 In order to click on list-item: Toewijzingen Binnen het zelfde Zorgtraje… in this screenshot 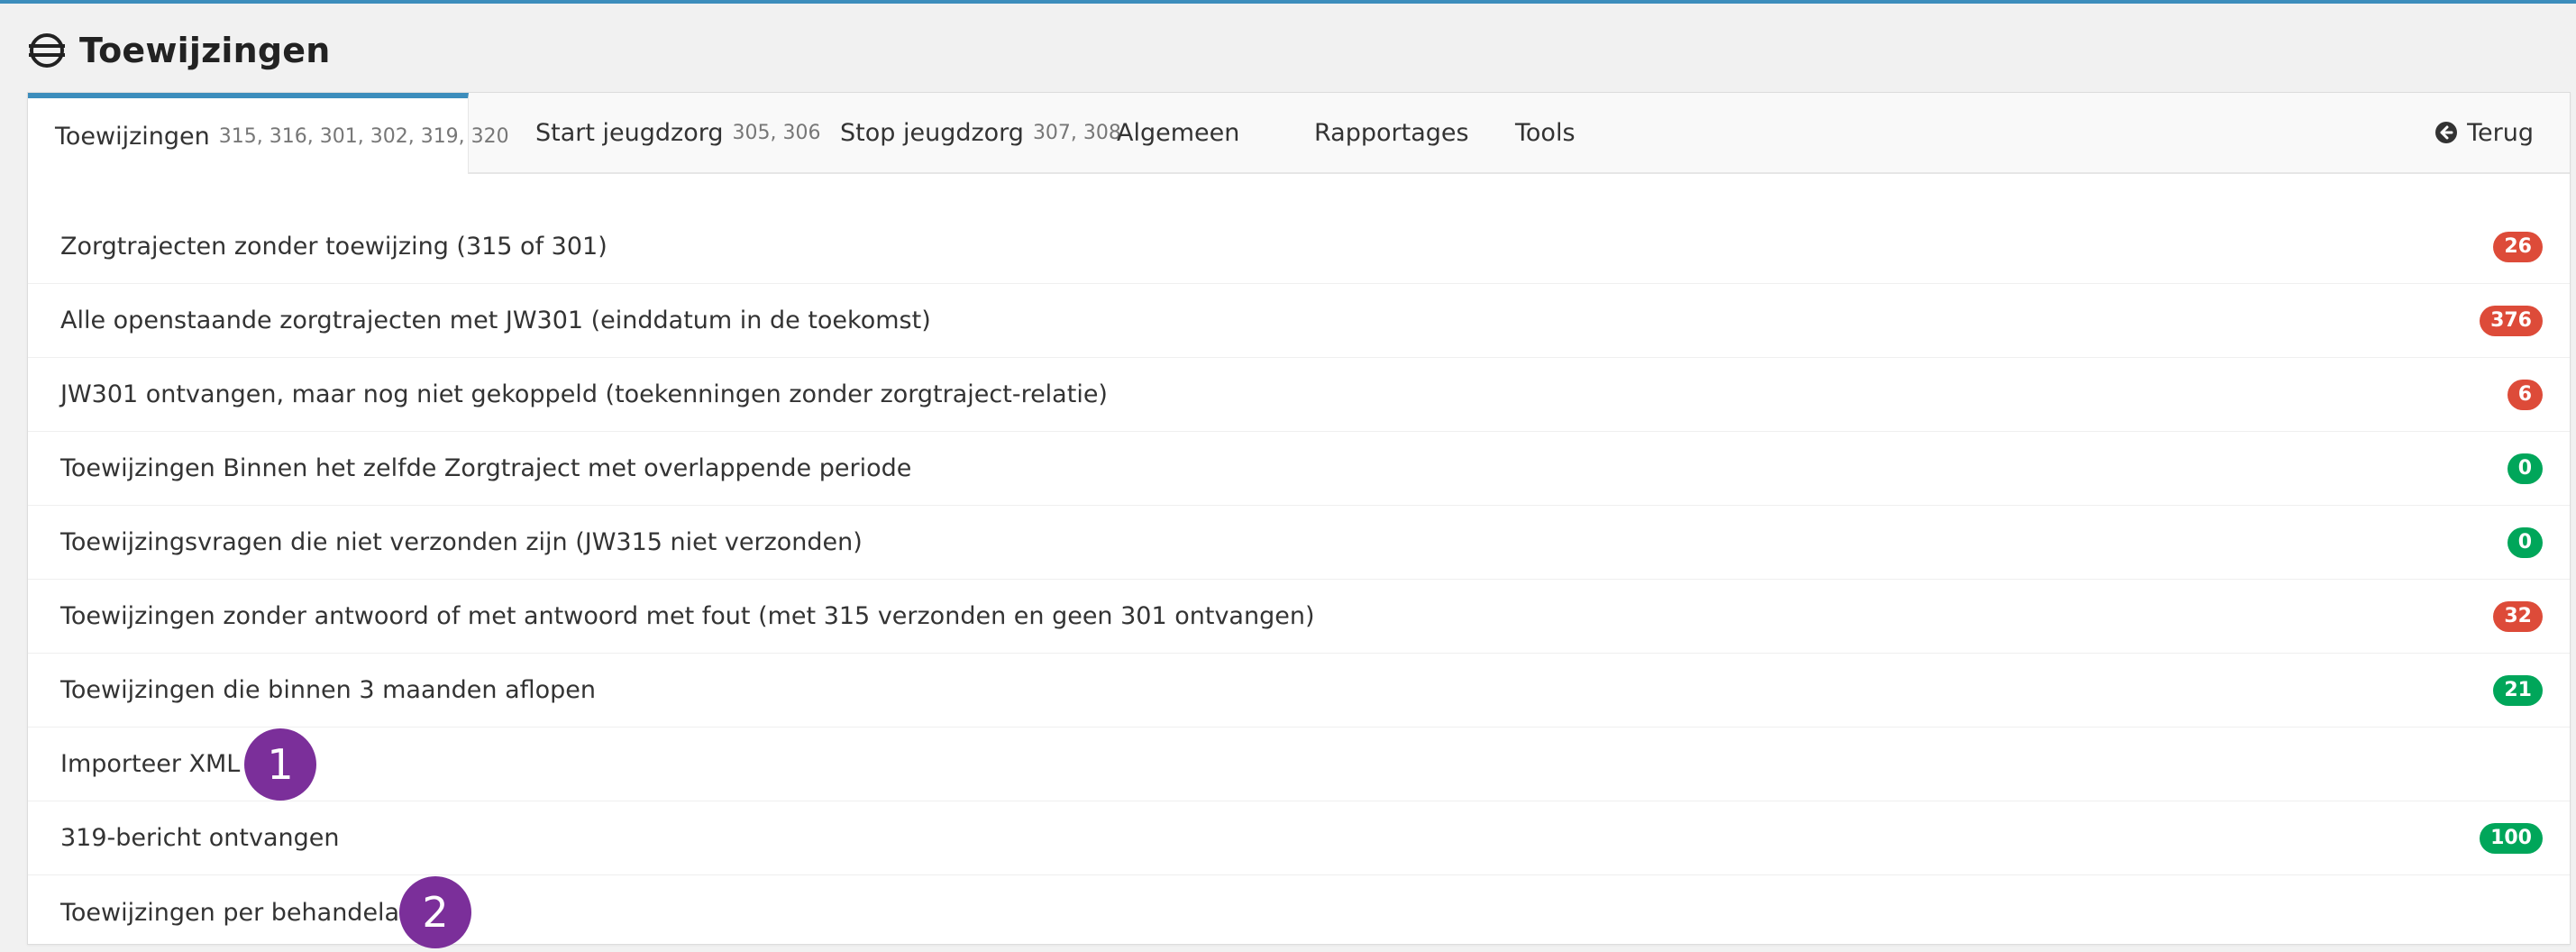, I will do `click(1299, 469)`.